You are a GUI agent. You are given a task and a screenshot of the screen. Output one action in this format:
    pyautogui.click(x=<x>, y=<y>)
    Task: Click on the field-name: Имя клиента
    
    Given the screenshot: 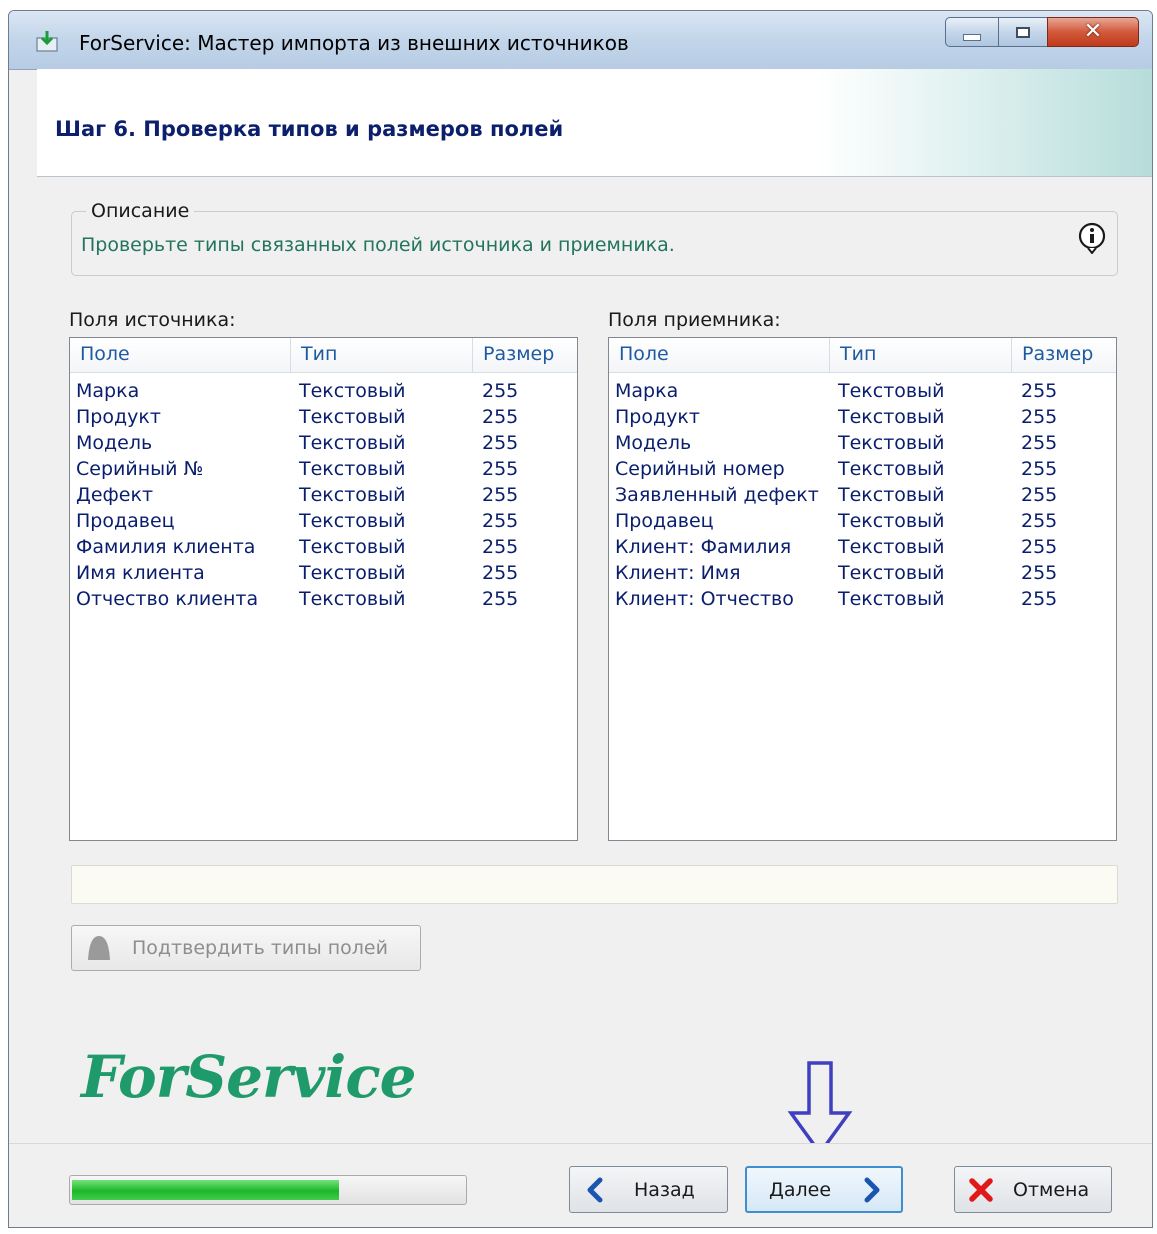 What is the action you would take?
    pyautogui.click(x=140, y=573)
    